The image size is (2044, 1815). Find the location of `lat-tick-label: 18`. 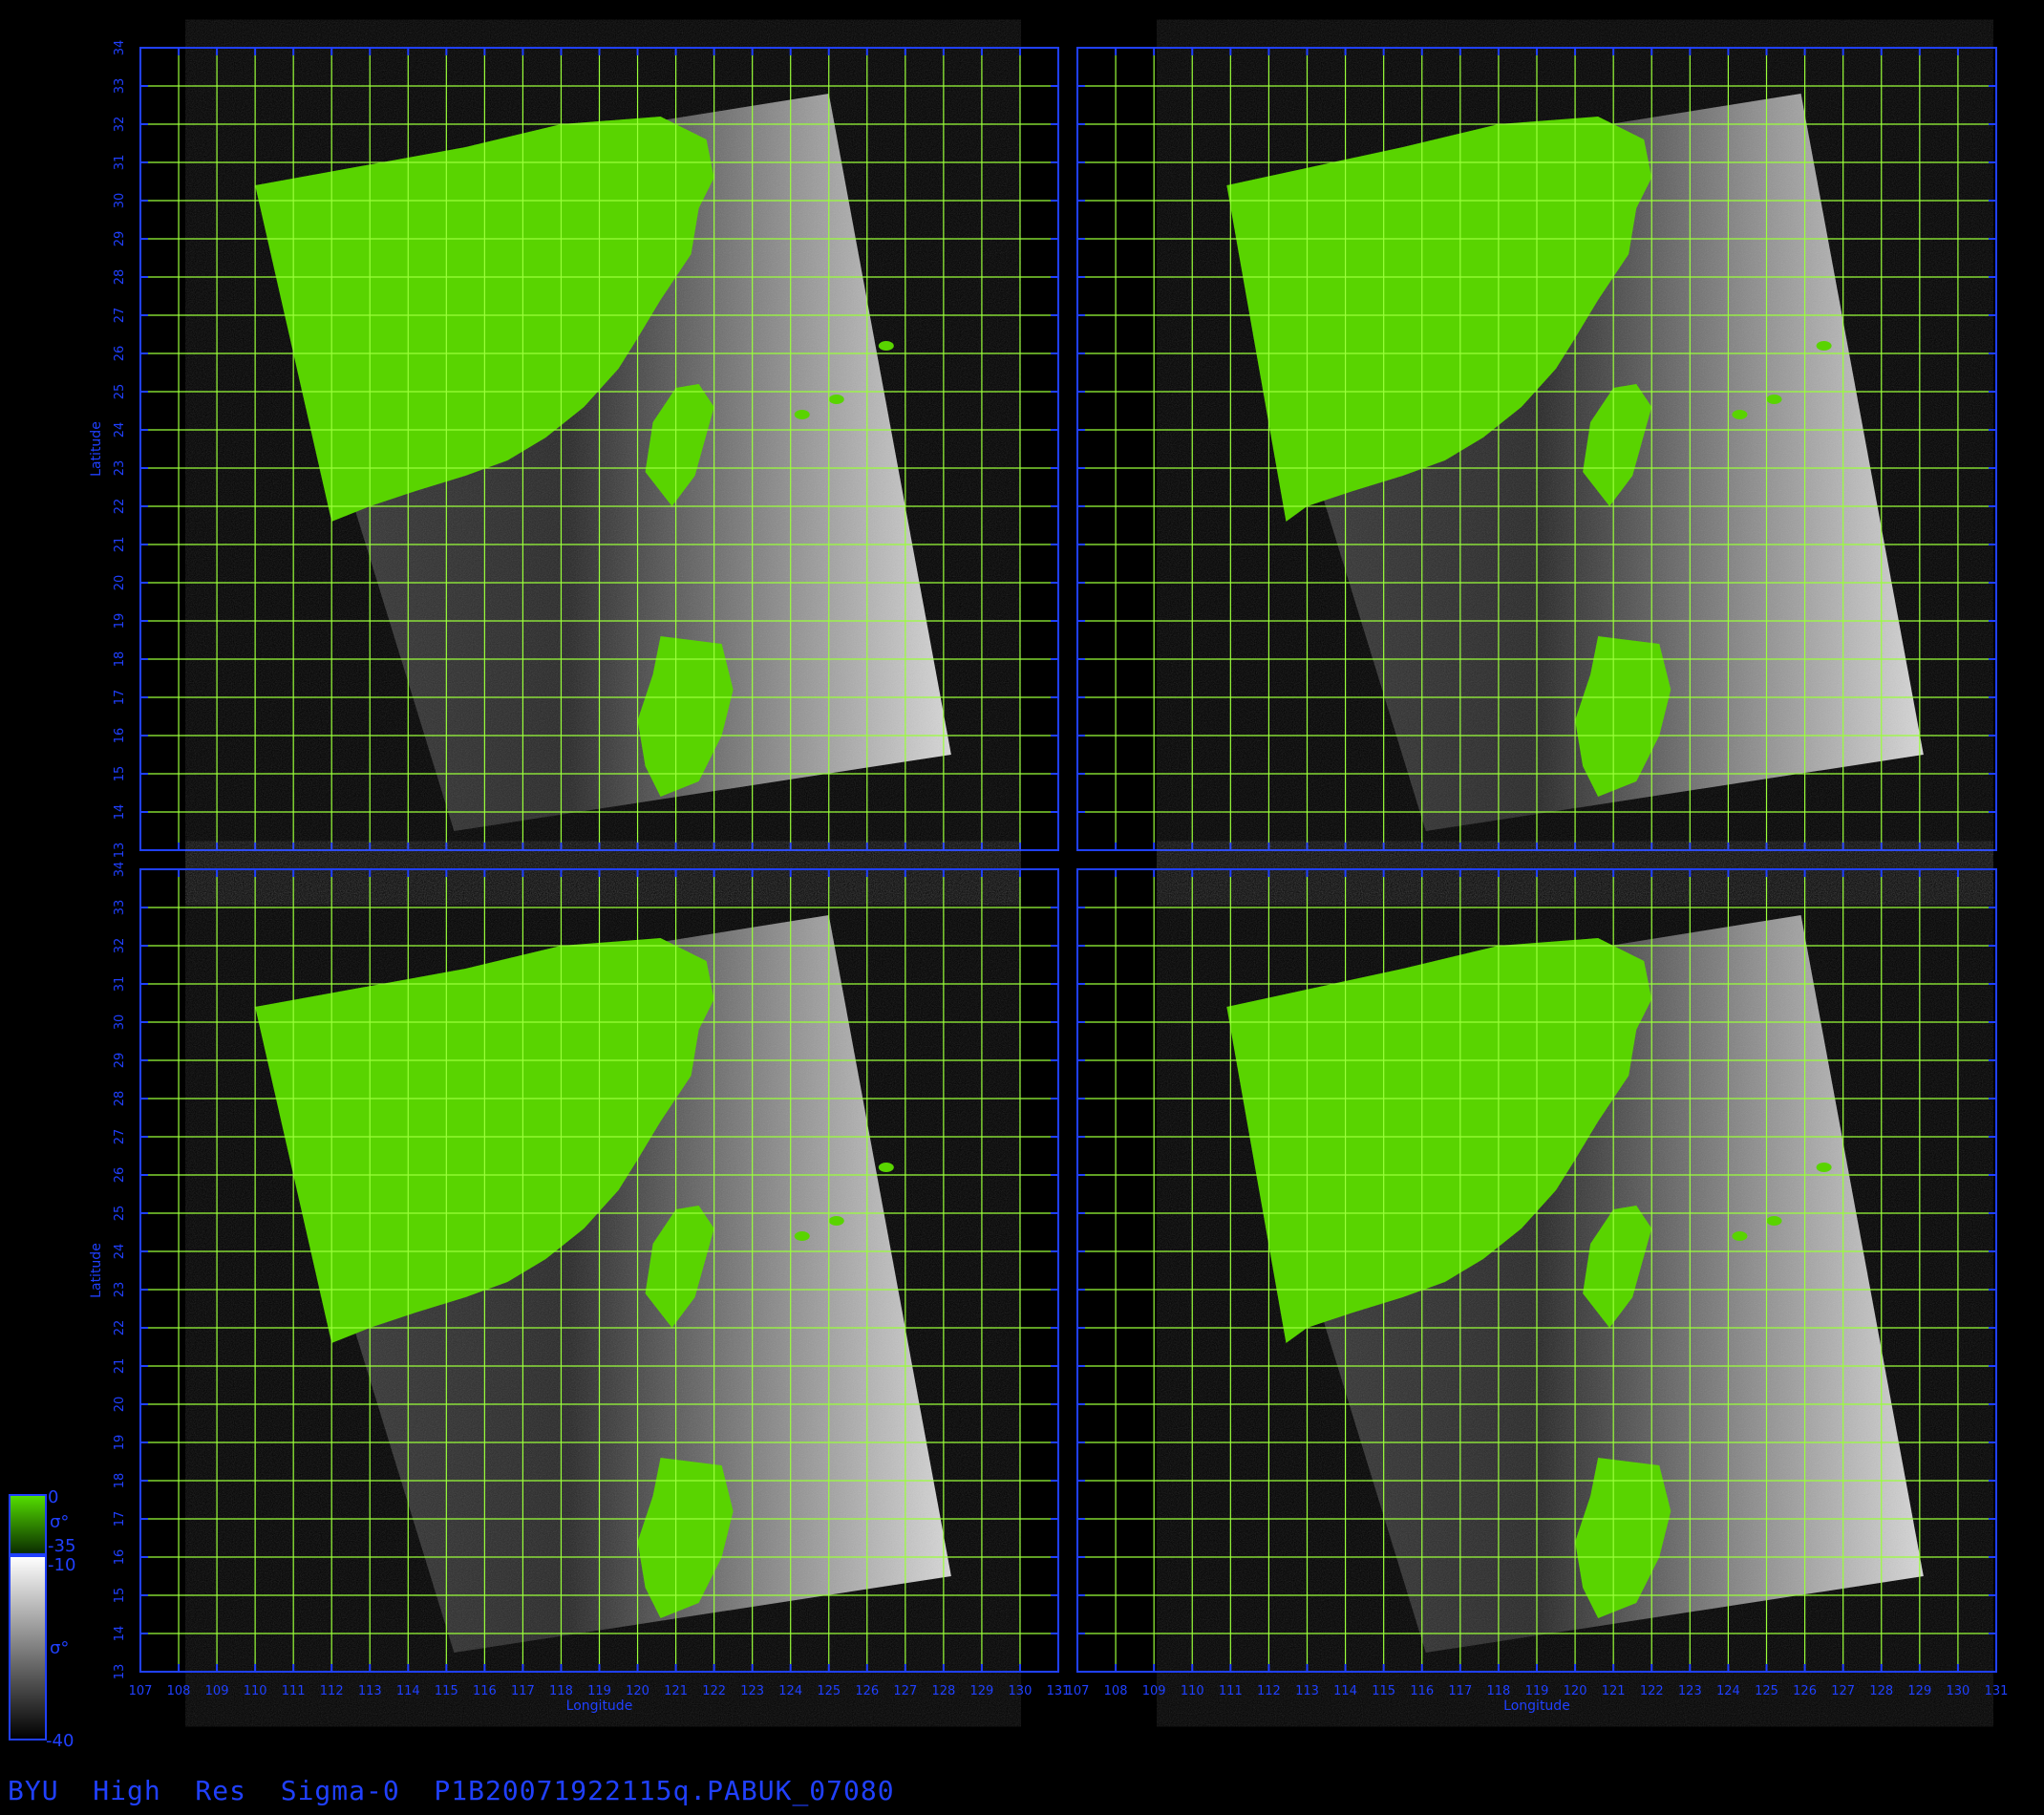

lat-tick-label: 18 is located at coordinates (120, 659).